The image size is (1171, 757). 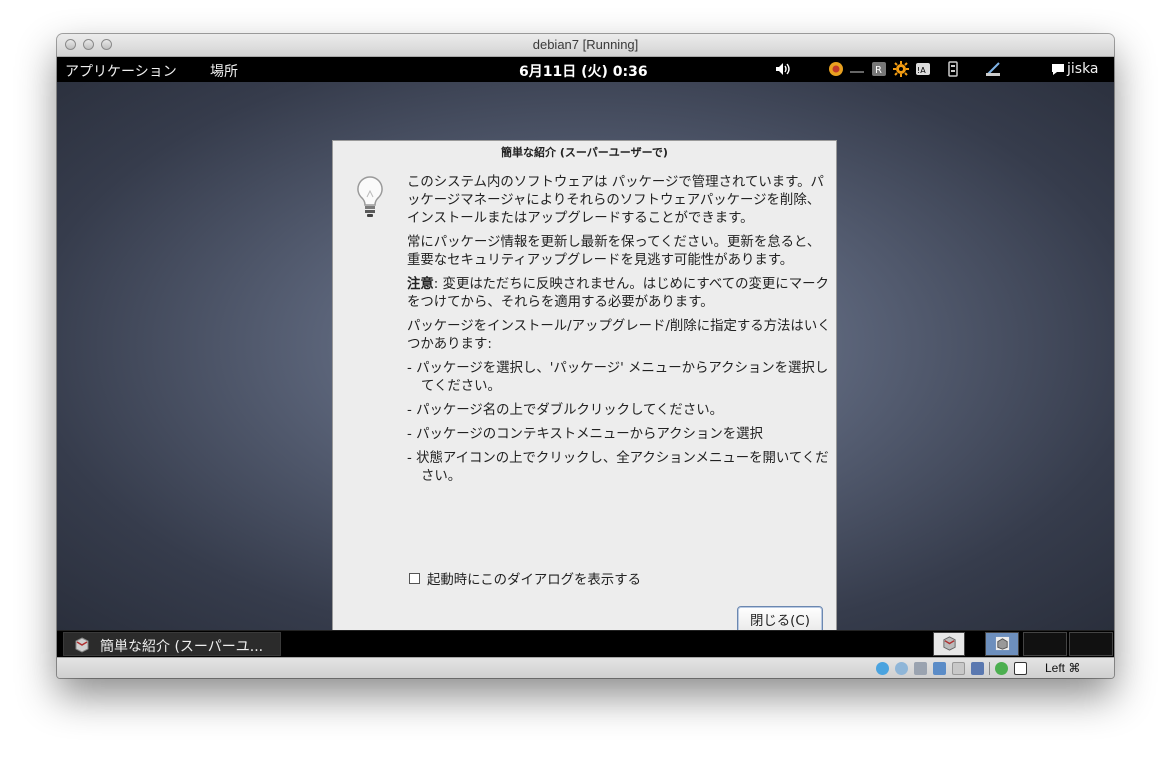 What do you see at coordinates (783, 69) in the screenshot?
I see `volume-icon` at bounding box center [783, 69].